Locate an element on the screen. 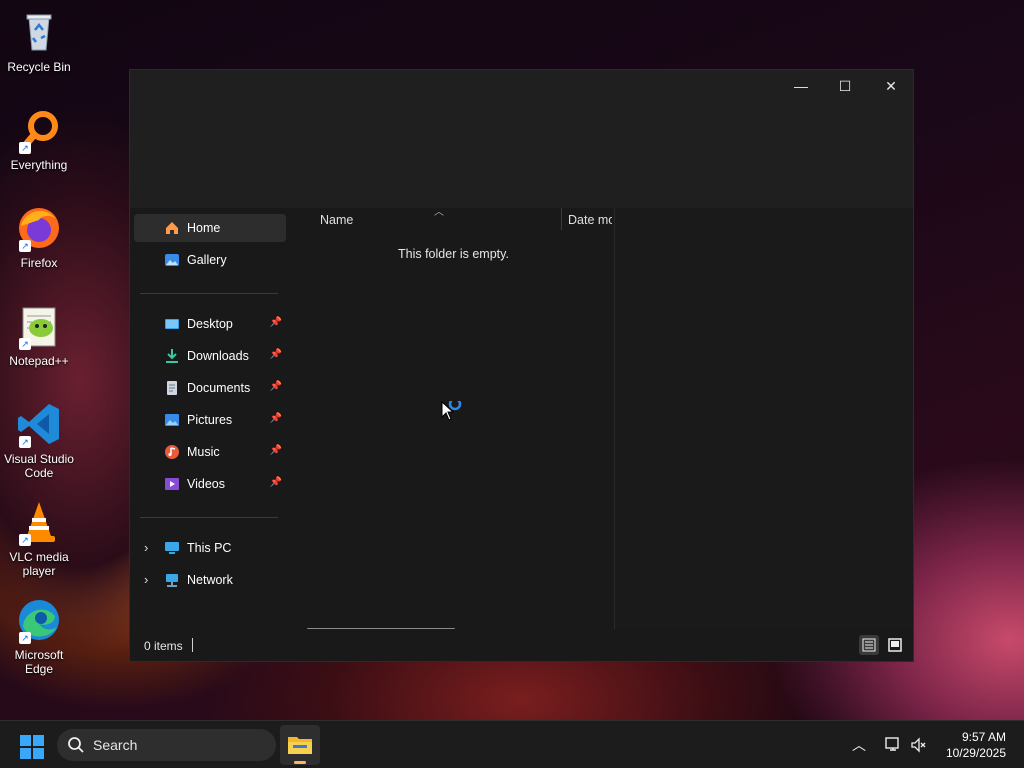 The image size is (1024, 768). pictures-icon is located at coordinates (172, 420).